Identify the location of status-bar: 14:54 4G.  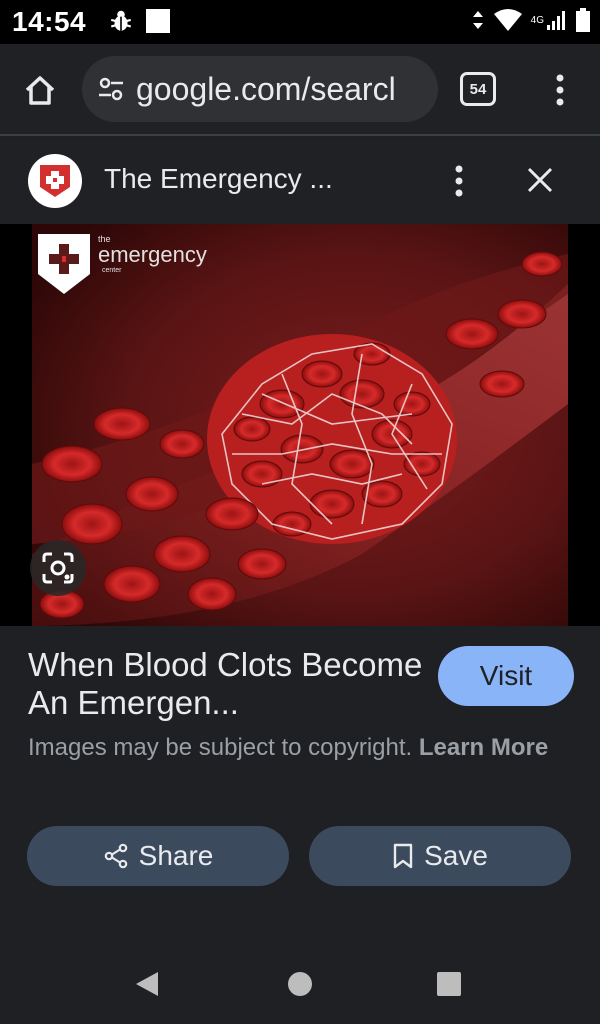
(300, 22).